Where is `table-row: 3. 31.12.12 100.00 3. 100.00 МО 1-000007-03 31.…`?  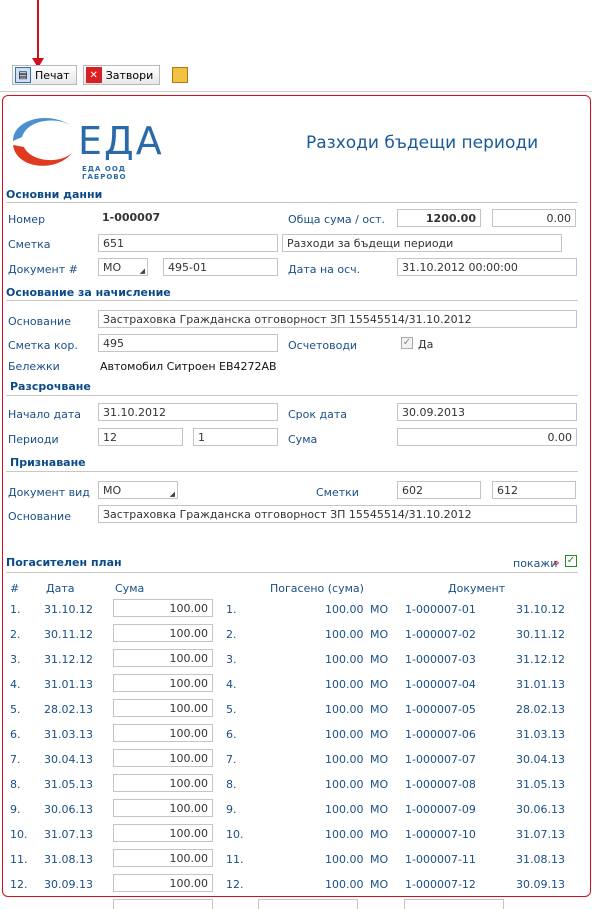 table-row: 3. 31.12.12 100.00 3. 100.00 МО 1-000007-03 31.… is located at coordinates (296, 658).